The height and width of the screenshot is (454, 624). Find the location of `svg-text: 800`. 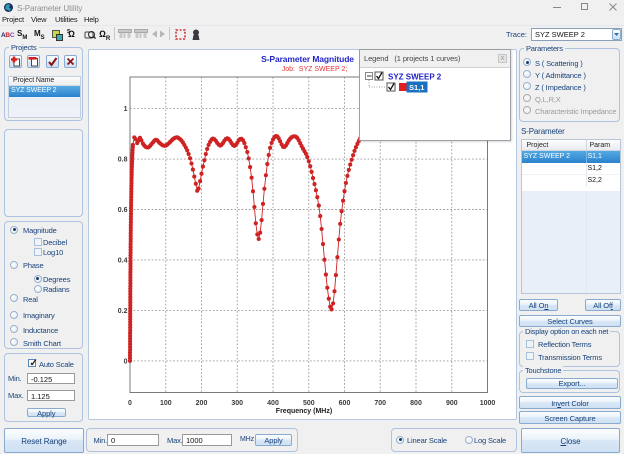

svg-text: 800 is located at coordinates (416, 403).